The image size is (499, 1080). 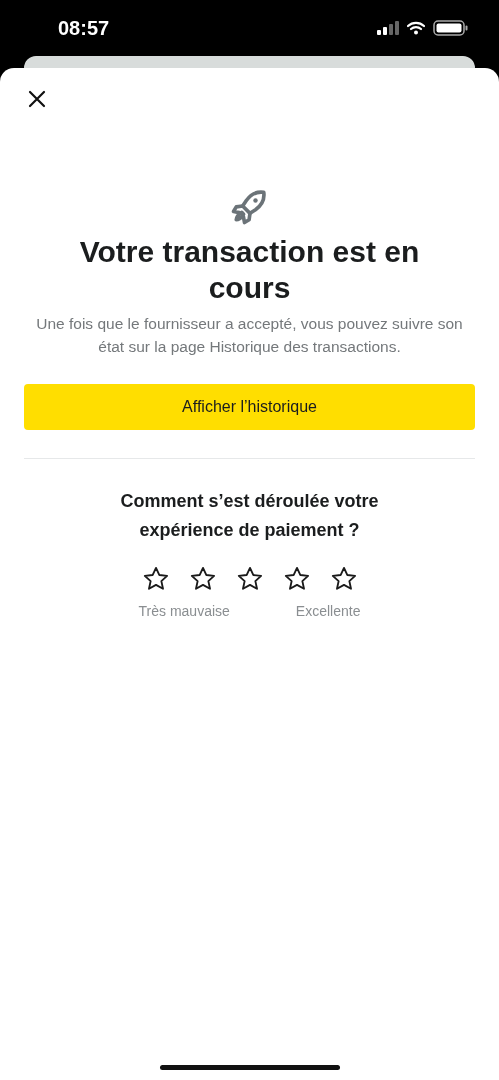 What do you see at coordinates (249, 516) in the screenshot?
I see `rating-question: Comment s’est déroulée votre expérience de paiement ?` at bounding box center [249, 516].